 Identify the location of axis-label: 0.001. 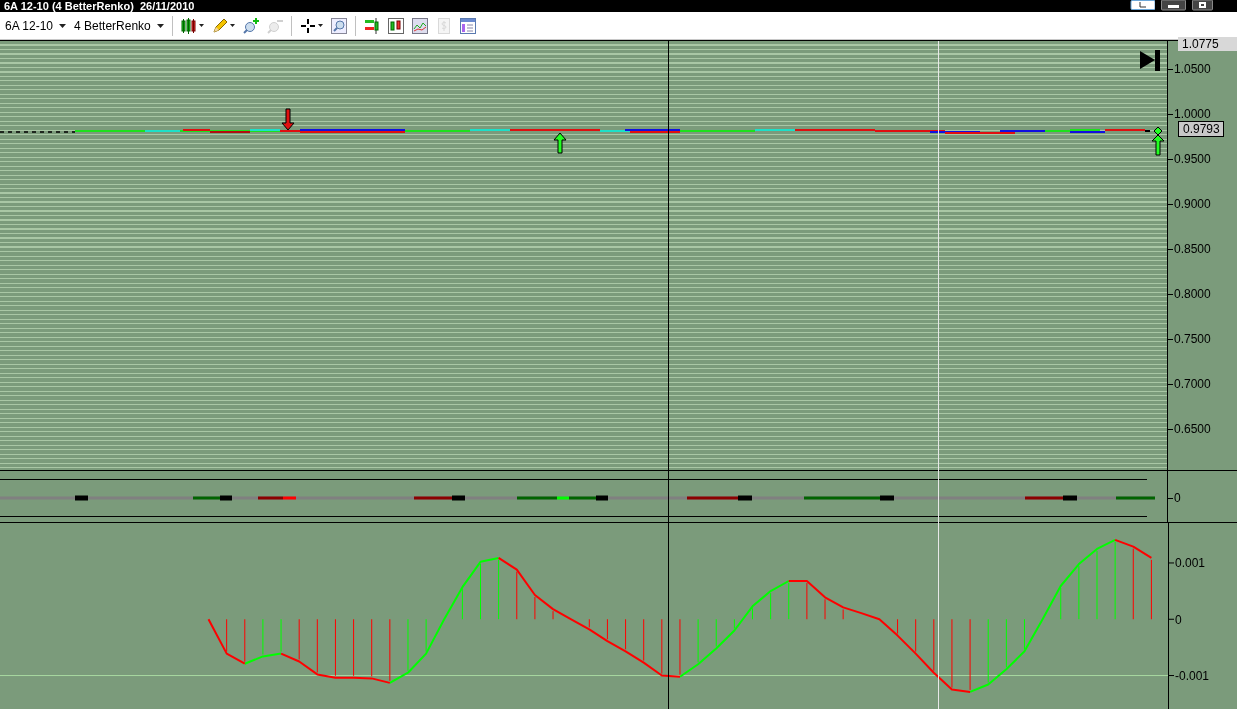
(1190, 563).